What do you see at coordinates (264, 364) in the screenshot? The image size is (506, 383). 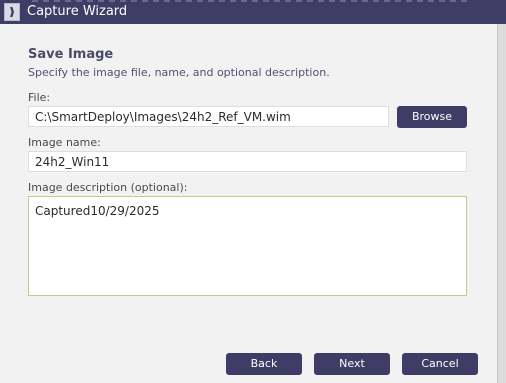 I see `back-button: Back` at bounding box center [264, 364].